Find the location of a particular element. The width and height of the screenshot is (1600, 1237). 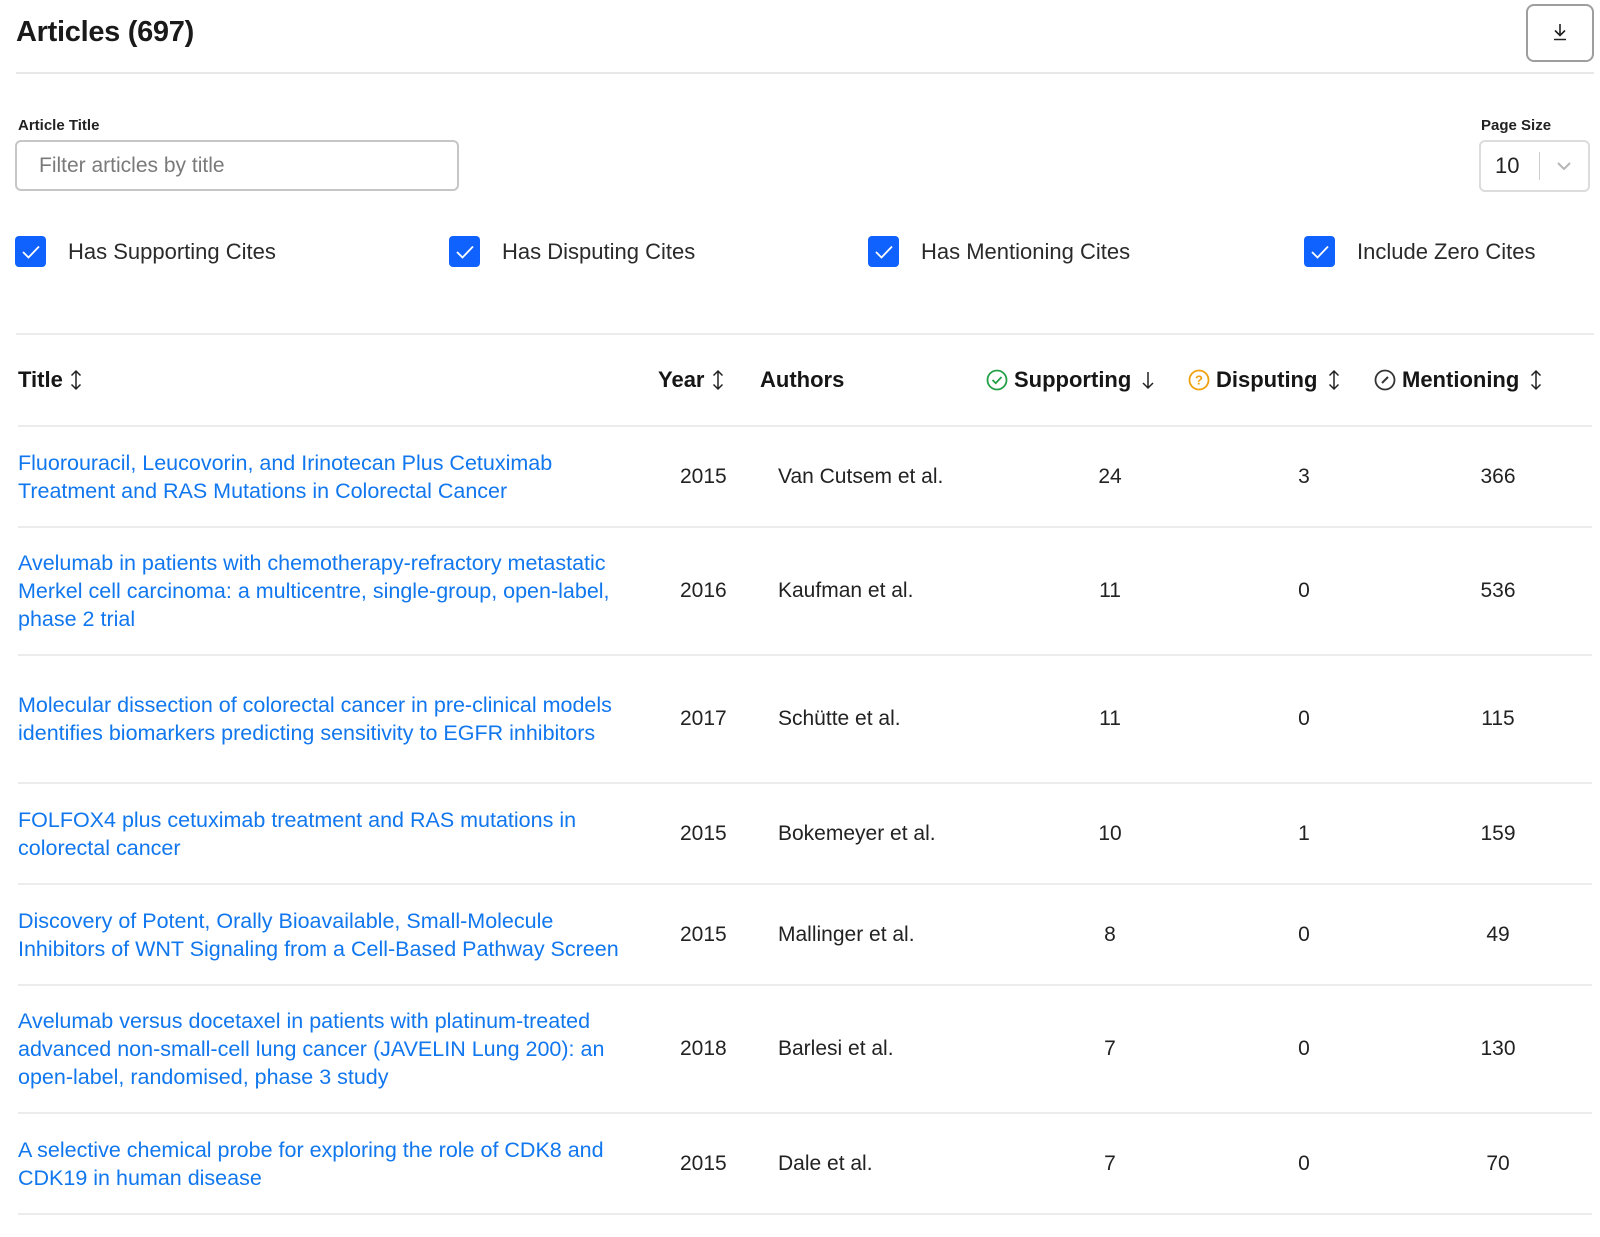

column-header-year: Year is located at coordinates (691, 380).